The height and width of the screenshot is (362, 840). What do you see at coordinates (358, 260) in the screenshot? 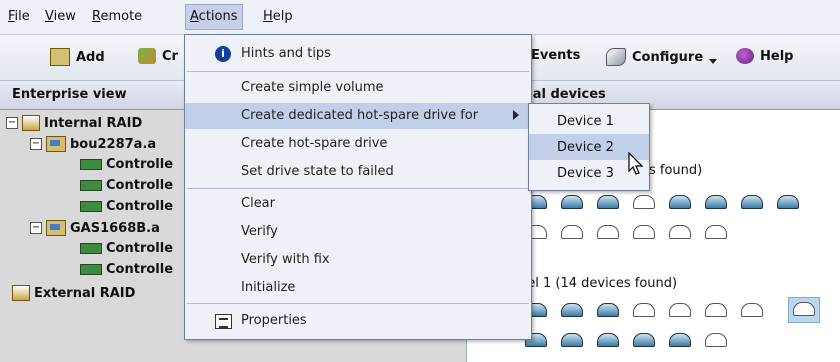
I see `menu-item-verify-with-fix: Verify with fix` at bounding box center [358, 260].